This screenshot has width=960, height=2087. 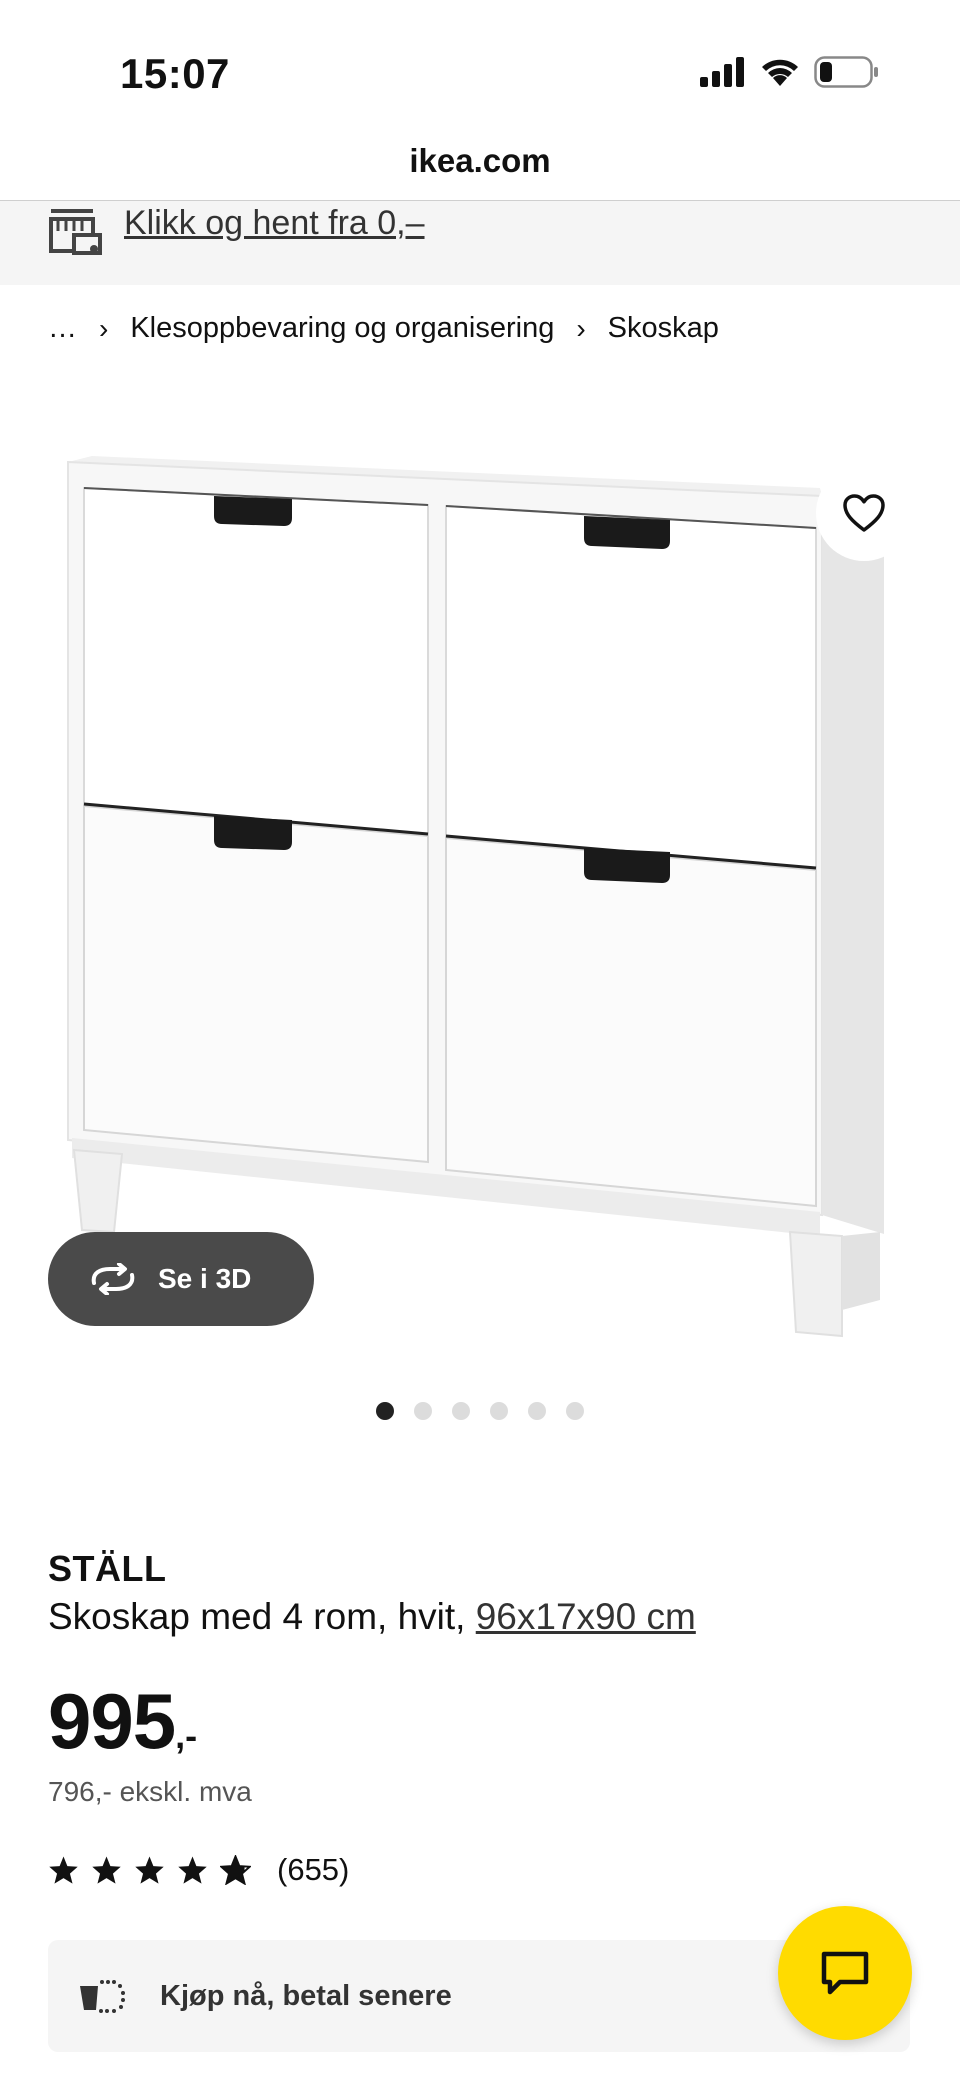 I want to click on rating-stars, so click(x=149, y=1870).